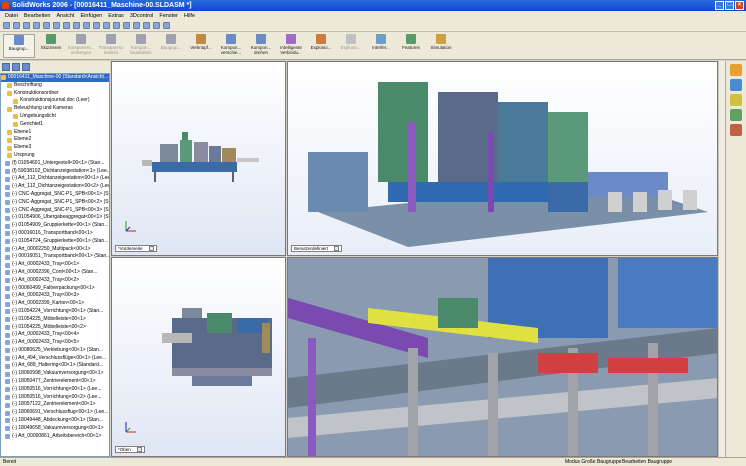  What do you see at coordinates (189, 16) in the screenshot?
I see `menu-hilfe: Hilfe` at bounding box center [189, 16].